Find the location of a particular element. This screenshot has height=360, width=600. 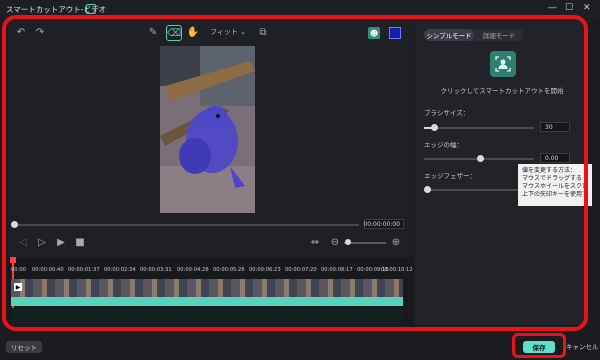

tick-label: 00:00:02:34 is located at coordinates (120, 270).